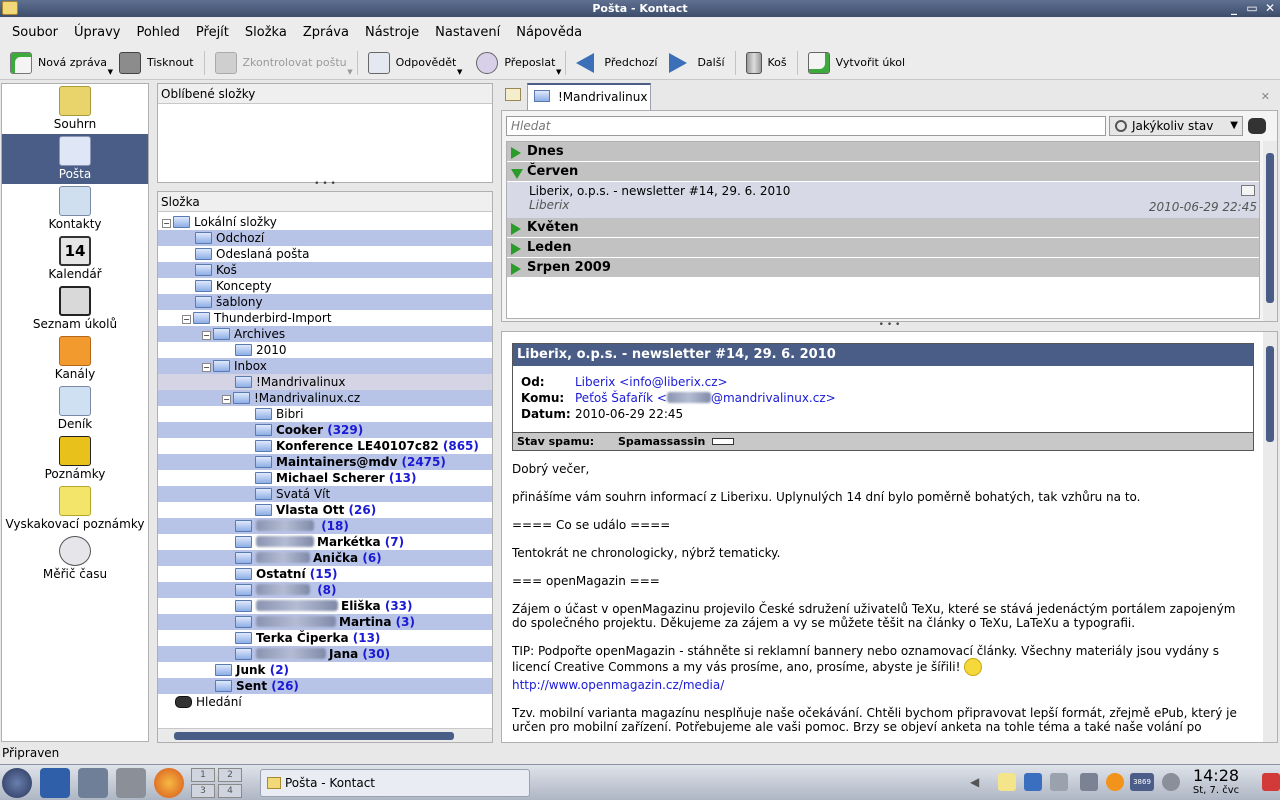 This screenshot has height=800, width=1280. I want to click on sidebar-item-notes: Poznámky, so click(75, 459).